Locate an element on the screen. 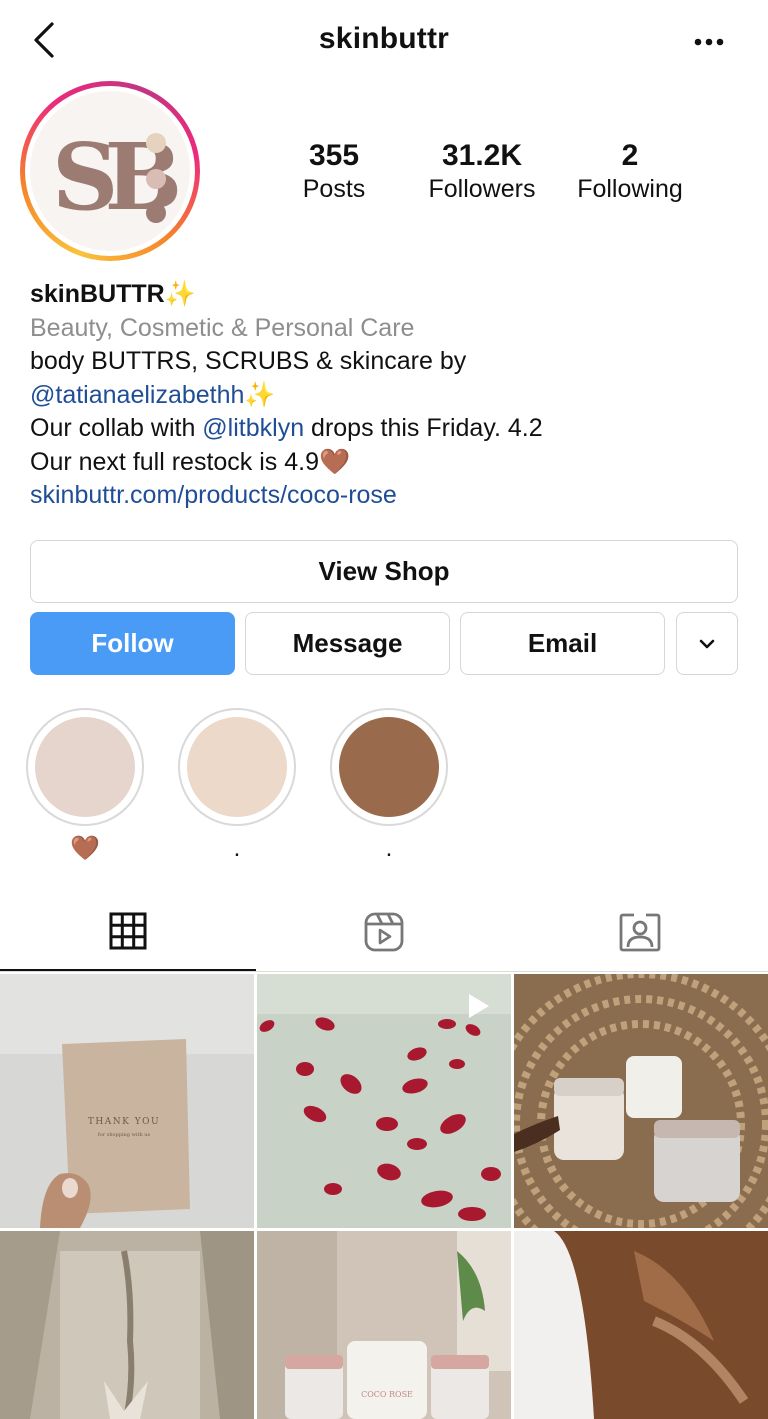 This screenshot has width=768, height=1419. story-ring: SB is located at coordinates (110, 171).